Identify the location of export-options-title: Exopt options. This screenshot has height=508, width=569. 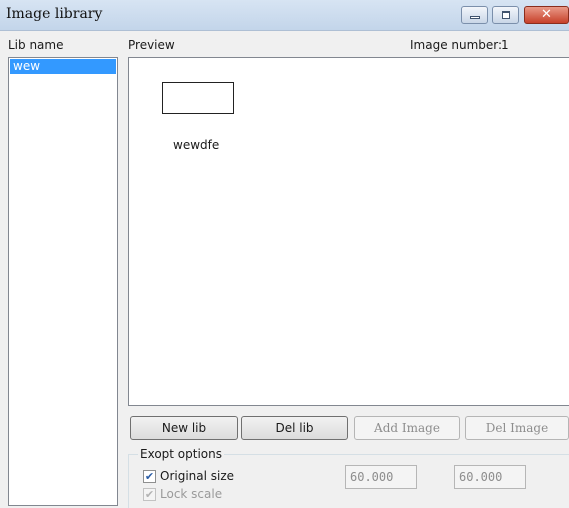
(181, 454).